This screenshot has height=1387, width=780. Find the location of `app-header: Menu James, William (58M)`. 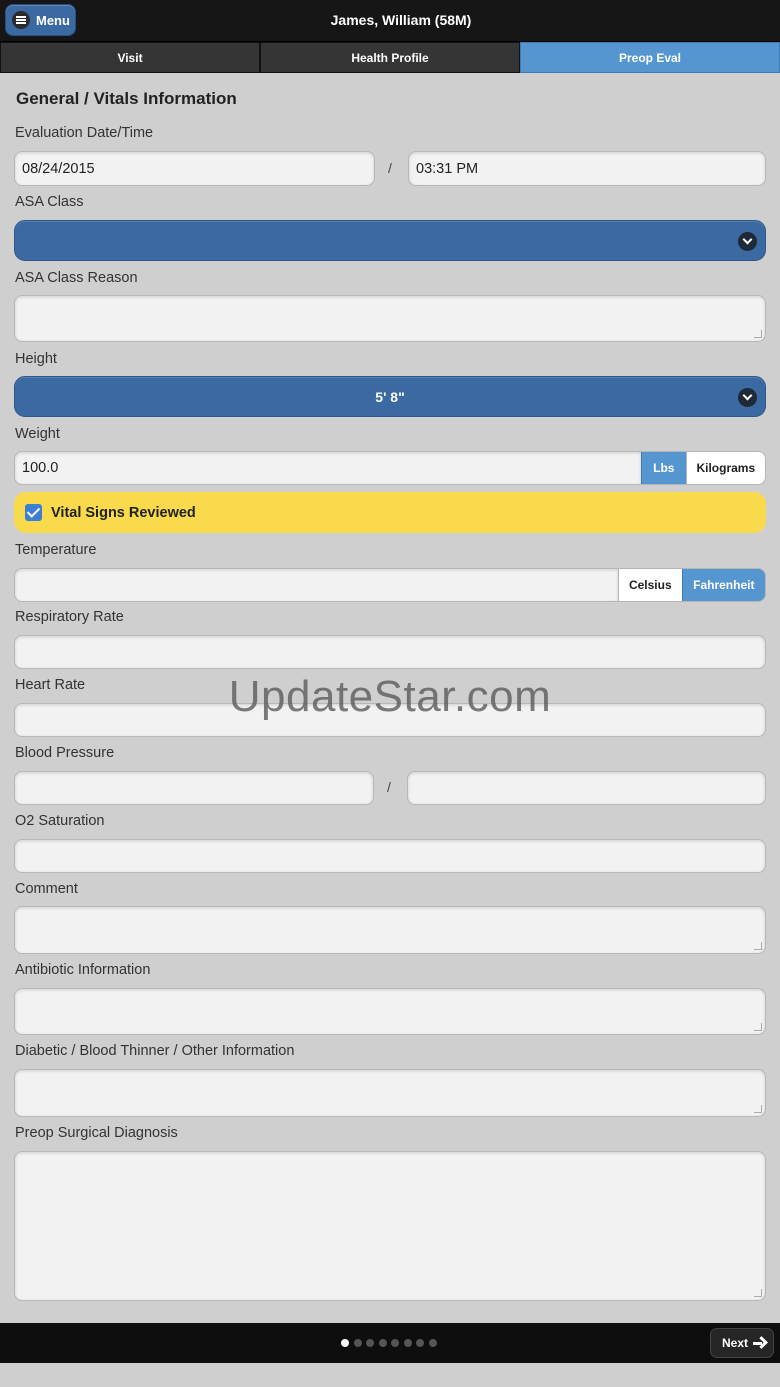

app-header: Menu James, William (58M) is located at coordinates (390, 21).